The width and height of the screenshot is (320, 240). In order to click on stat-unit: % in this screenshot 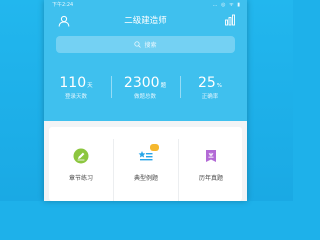, I will do `click(219, 86)`.